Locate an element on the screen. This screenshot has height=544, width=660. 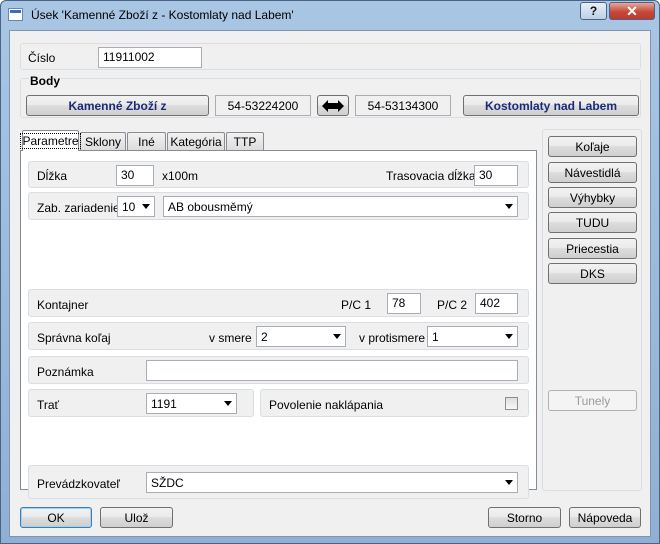
zab-type-value: AB obousměmý is located at coordinates (210, 207).